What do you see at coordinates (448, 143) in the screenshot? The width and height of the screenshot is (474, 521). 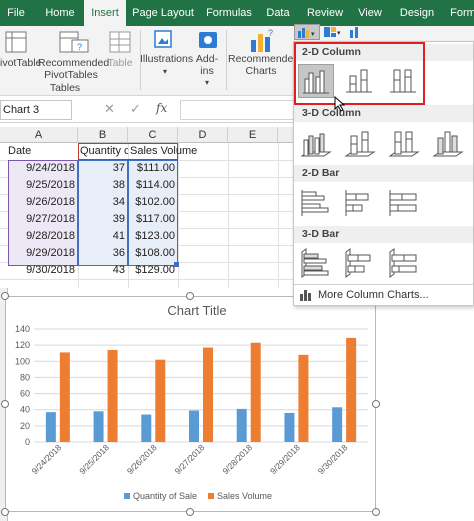 I see `3d-column-option` at bounding box center [448, 143].